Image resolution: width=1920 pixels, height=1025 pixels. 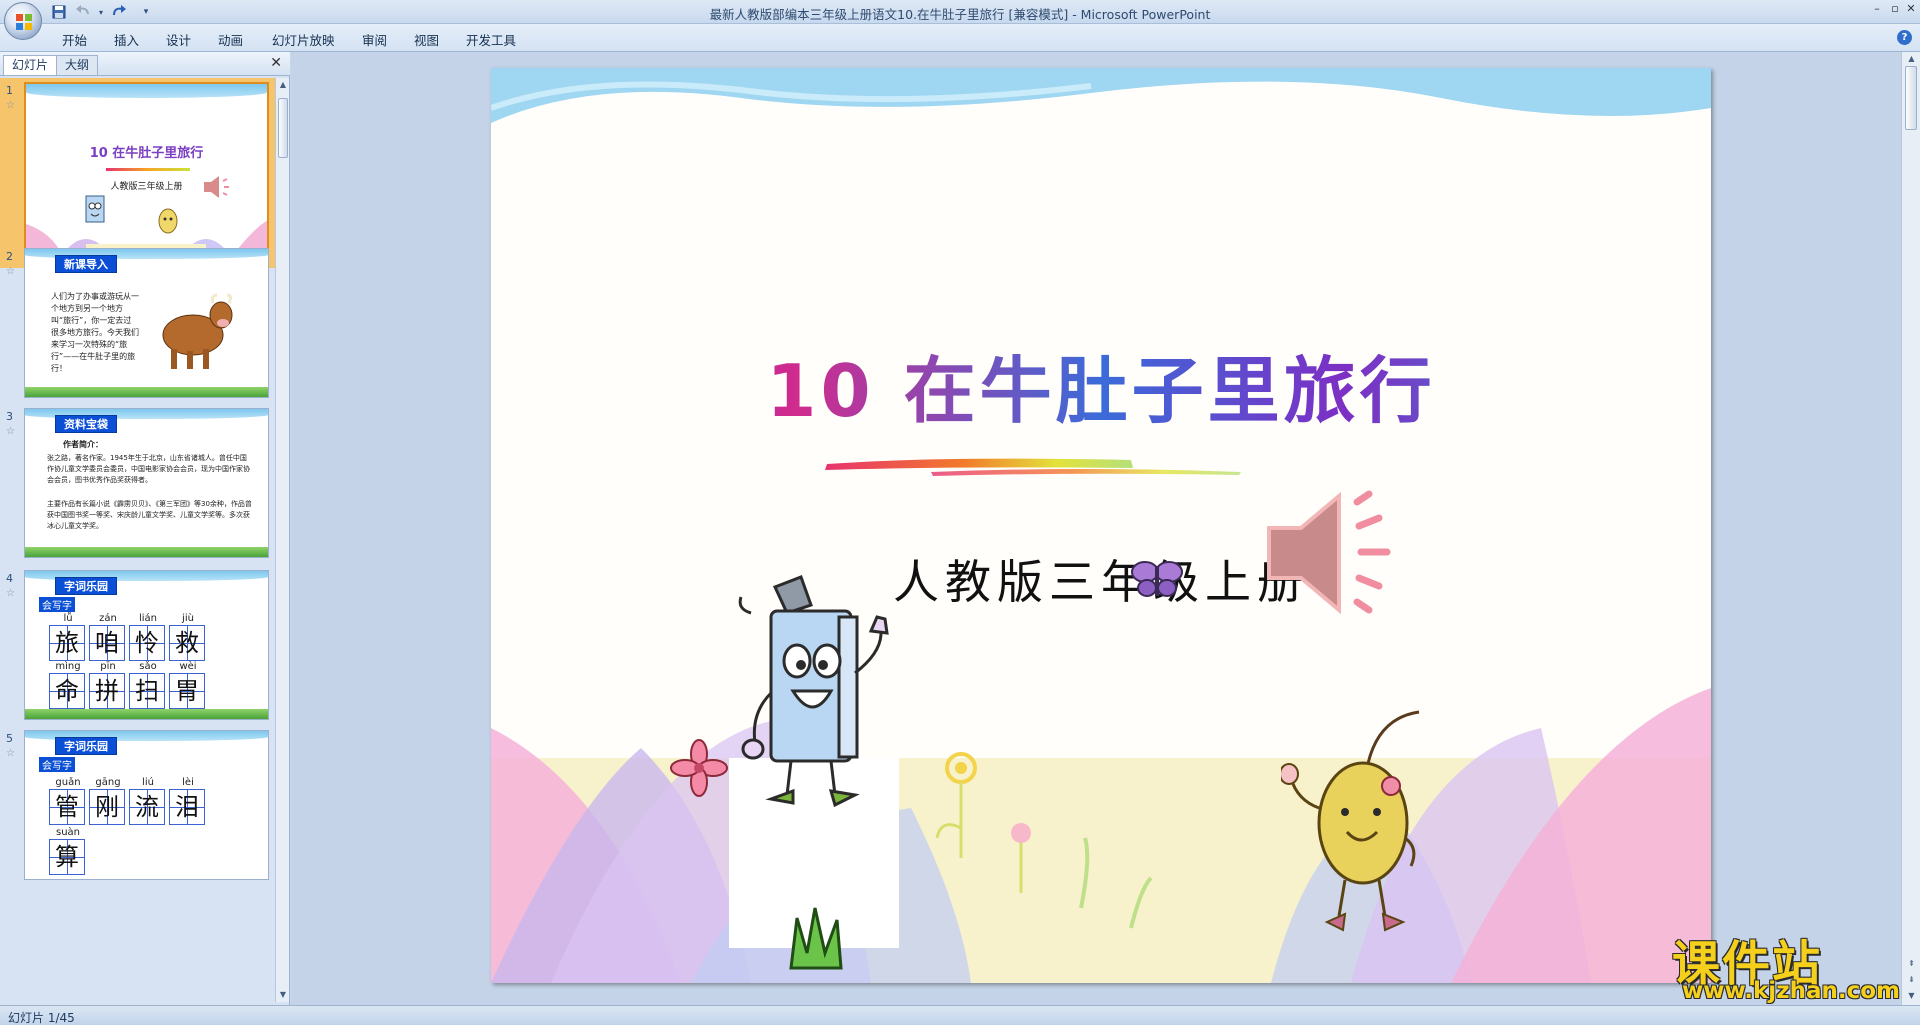 What do you see at coordinates (1033, 467) in the screenshot?
I see `brush-stroke-decoration` at bounding box center [1033, 467].